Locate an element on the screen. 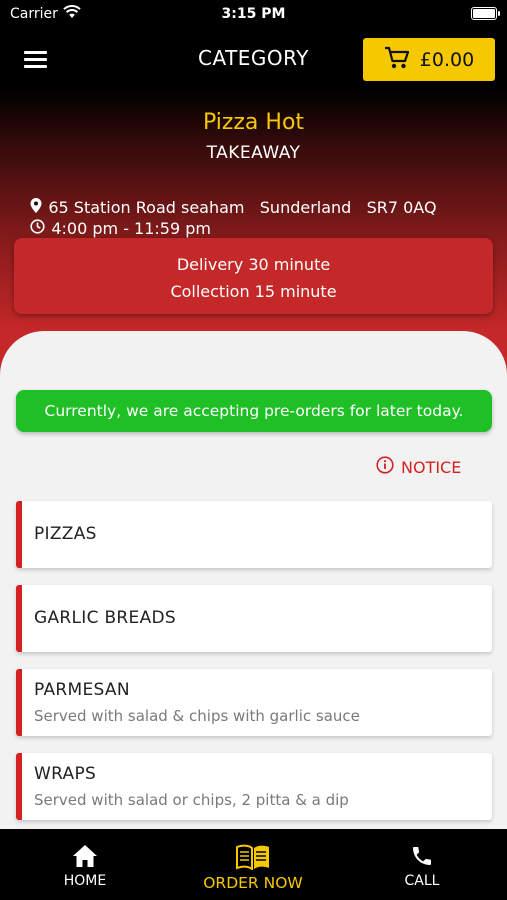 This screenshot has width=507, height=900. tab-order-now-label: ORDER NOW is located at coordinates (253, 883).